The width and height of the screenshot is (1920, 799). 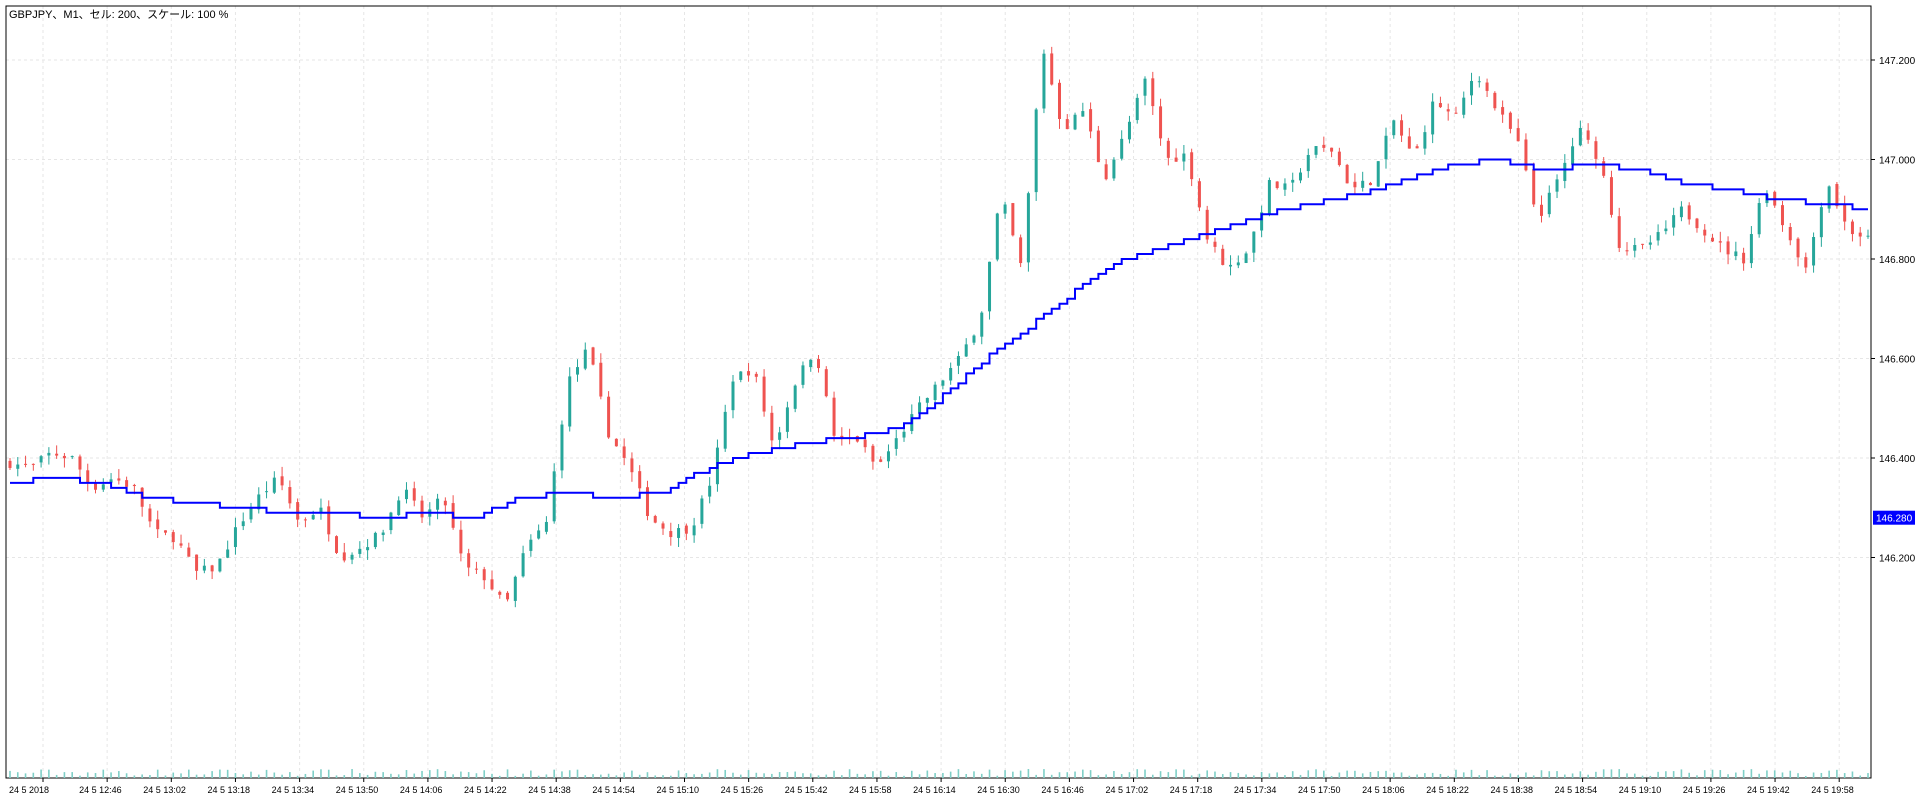 What do you see at coordinates (421, 790) in the screenshot?
I see `x-tick-label: 24 5 14:06` at bounding box center [421, 790].